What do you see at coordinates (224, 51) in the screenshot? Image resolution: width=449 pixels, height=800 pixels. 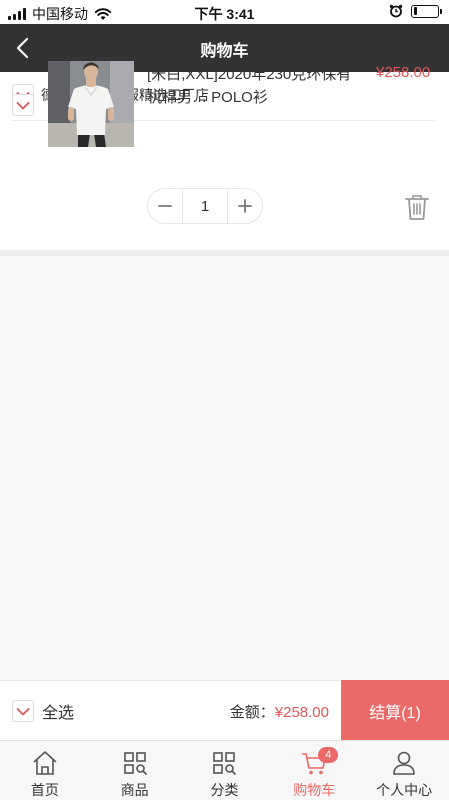 I see `page-title: 购物车` at bounding box center [224, 51].